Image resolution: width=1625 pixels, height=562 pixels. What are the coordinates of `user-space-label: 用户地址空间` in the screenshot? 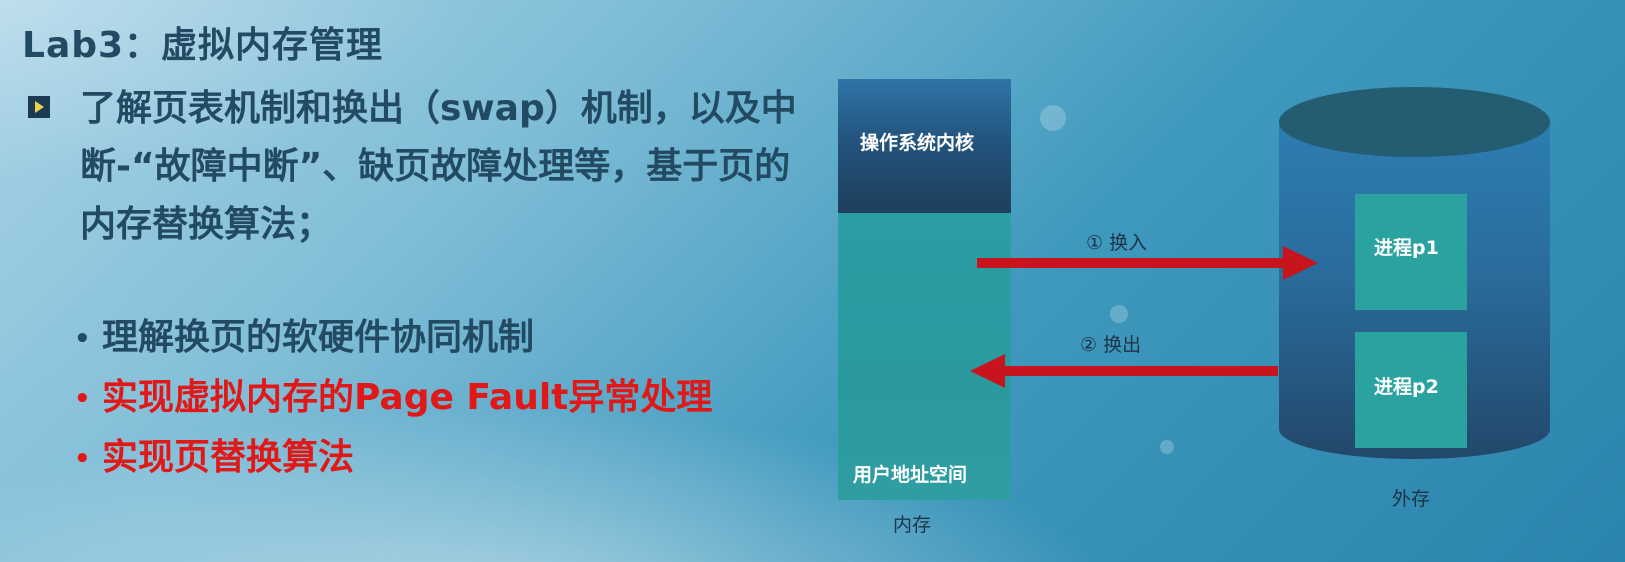 It's located at (910, 475).